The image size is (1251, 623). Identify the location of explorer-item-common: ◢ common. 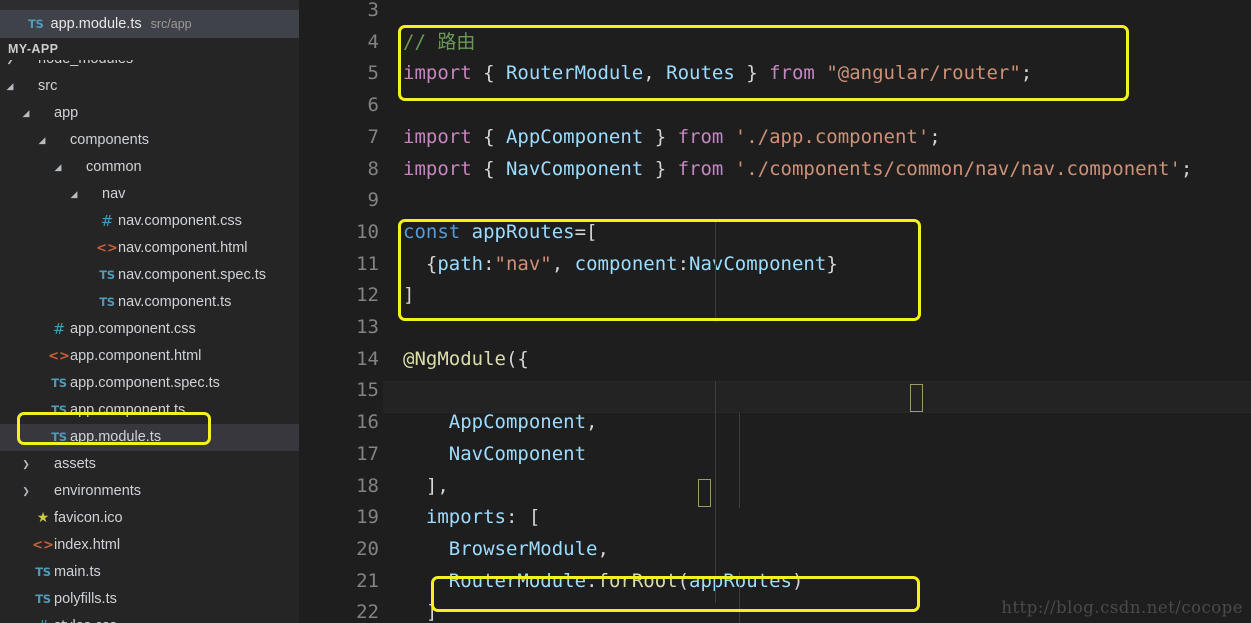
(149, 167).